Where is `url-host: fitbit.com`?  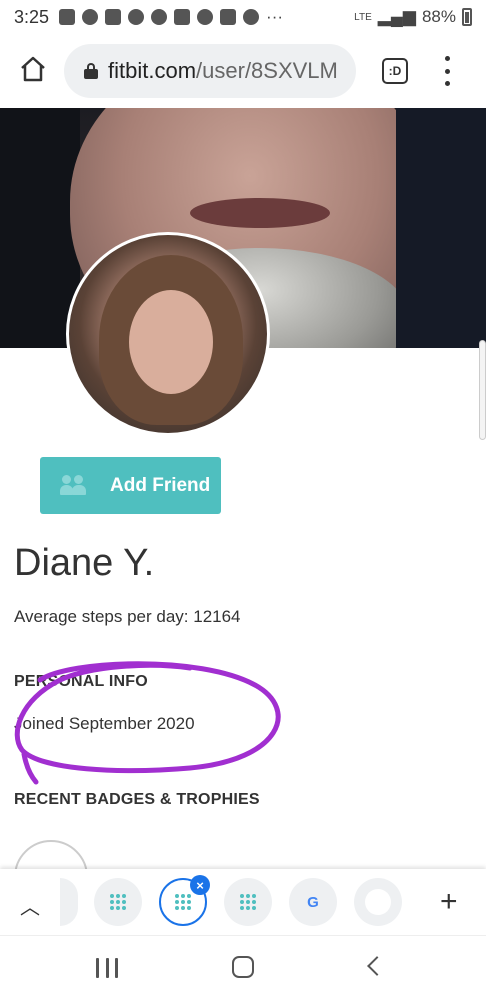
url-host: fitbit.com is located at coordinates (152, 70).